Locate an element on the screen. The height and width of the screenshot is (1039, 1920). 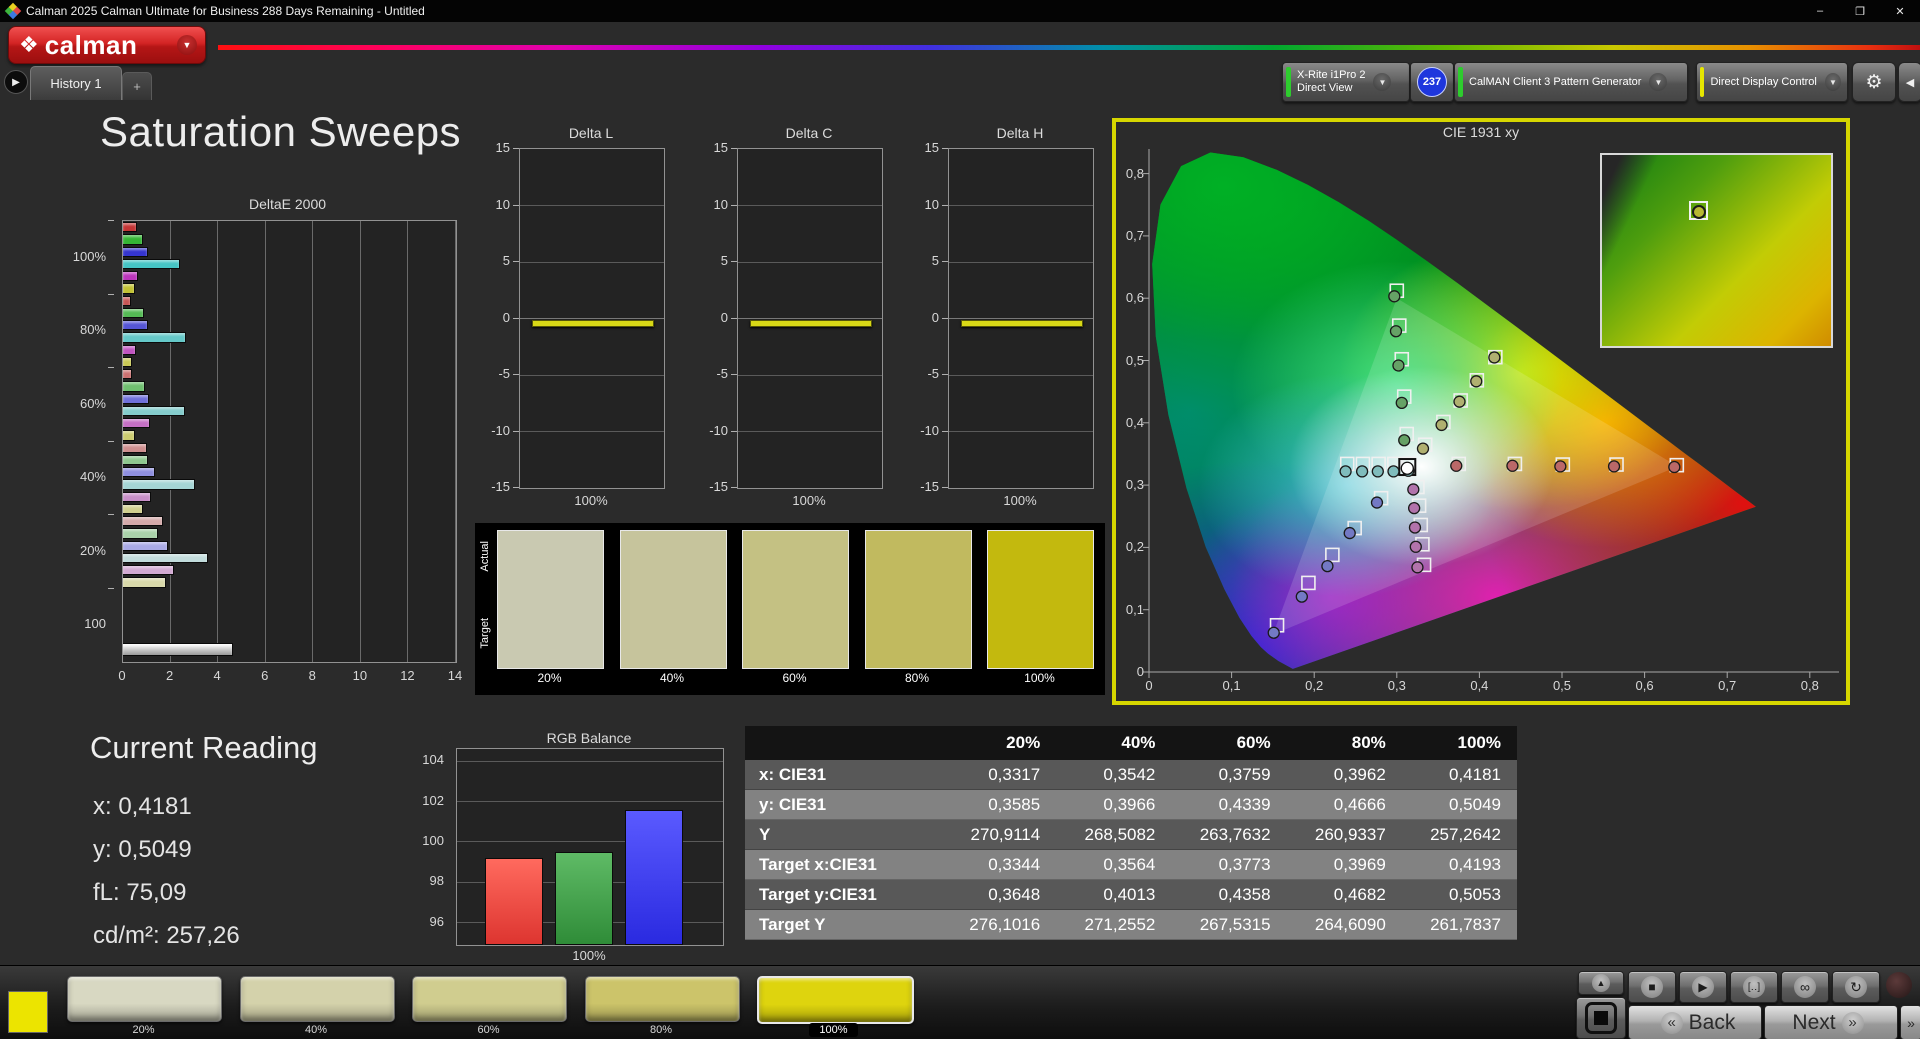
panel-expand-button: » is located at coordinates (1910, 1022).